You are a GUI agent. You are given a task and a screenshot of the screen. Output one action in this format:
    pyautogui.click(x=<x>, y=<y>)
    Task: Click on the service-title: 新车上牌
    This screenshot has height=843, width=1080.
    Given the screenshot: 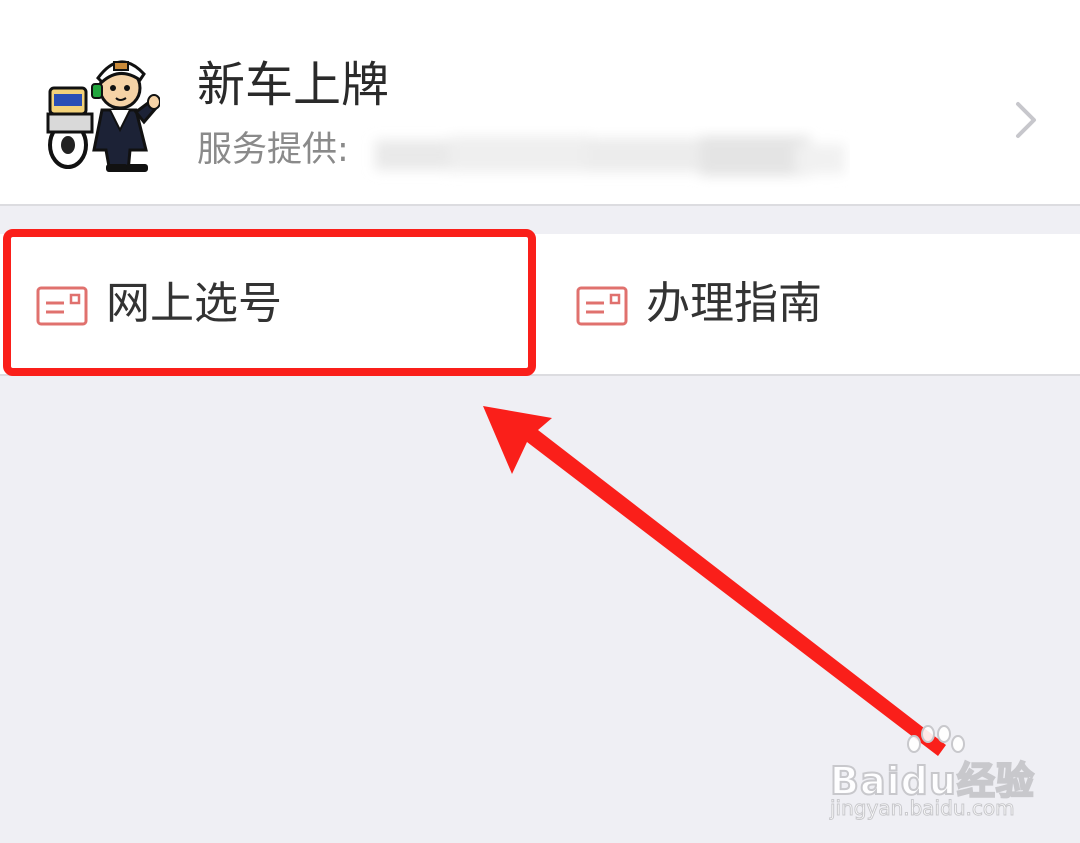 What is the action you would take?
    pyautogui.click(x=293, y=85)
    